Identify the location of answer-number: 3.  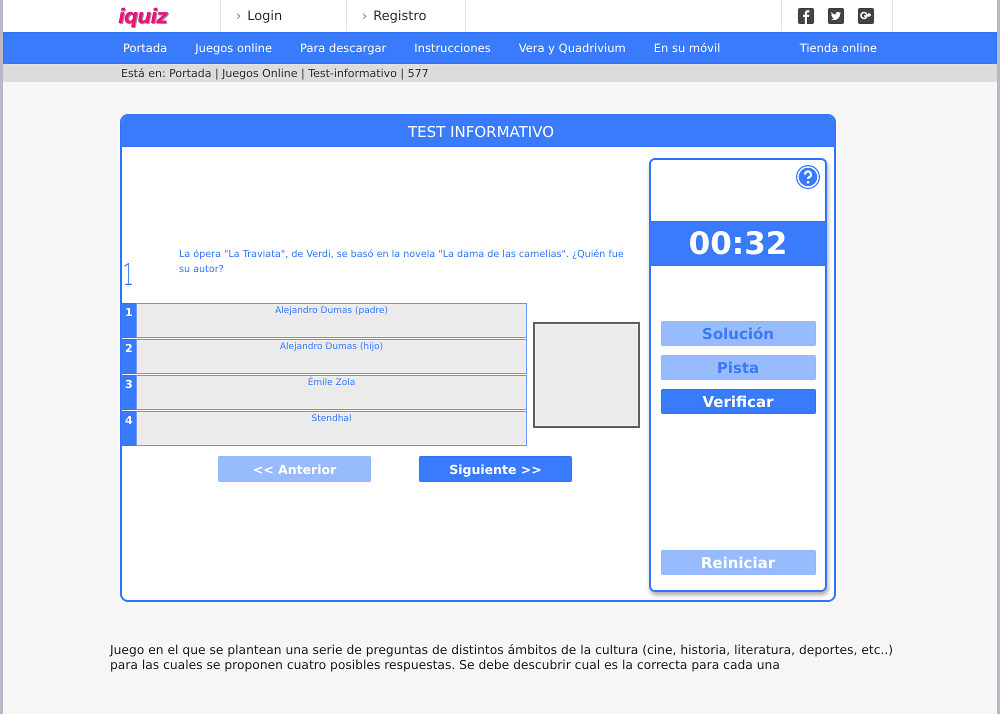
(129, 385).